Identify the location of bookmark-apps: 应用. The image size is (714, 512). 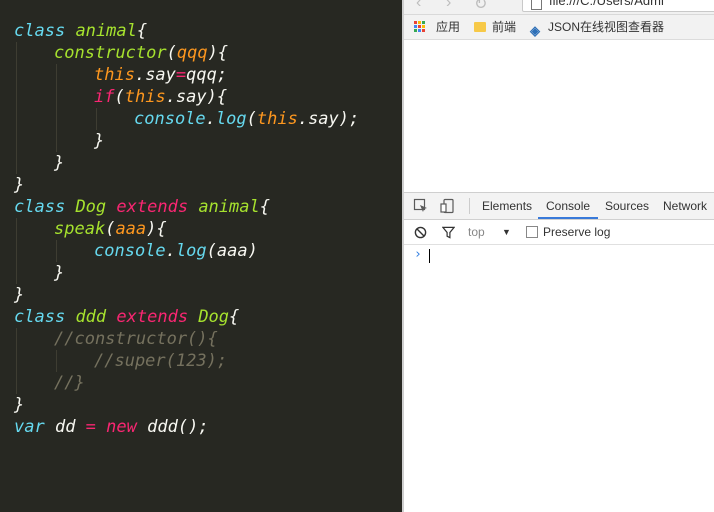
(437, 27).